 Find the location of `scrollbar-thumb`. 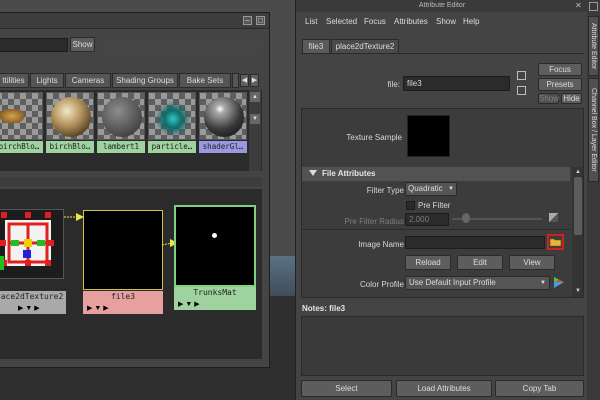

scrollbar-thumb is located at coordinates (578, 206).